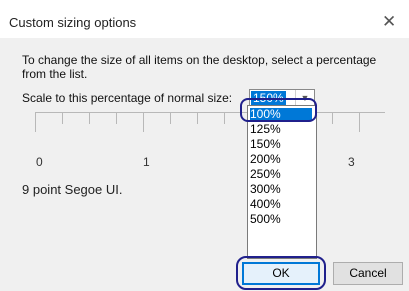 Image resolution: width=409 pixels, height=291 pixels. What do you see at coordinates (282, 182) in the screenshot?
I see `scale-dropdown-list: 100% 125% 150% 200% 250% 300% 400% 500%` at bounding box center [282, 182].